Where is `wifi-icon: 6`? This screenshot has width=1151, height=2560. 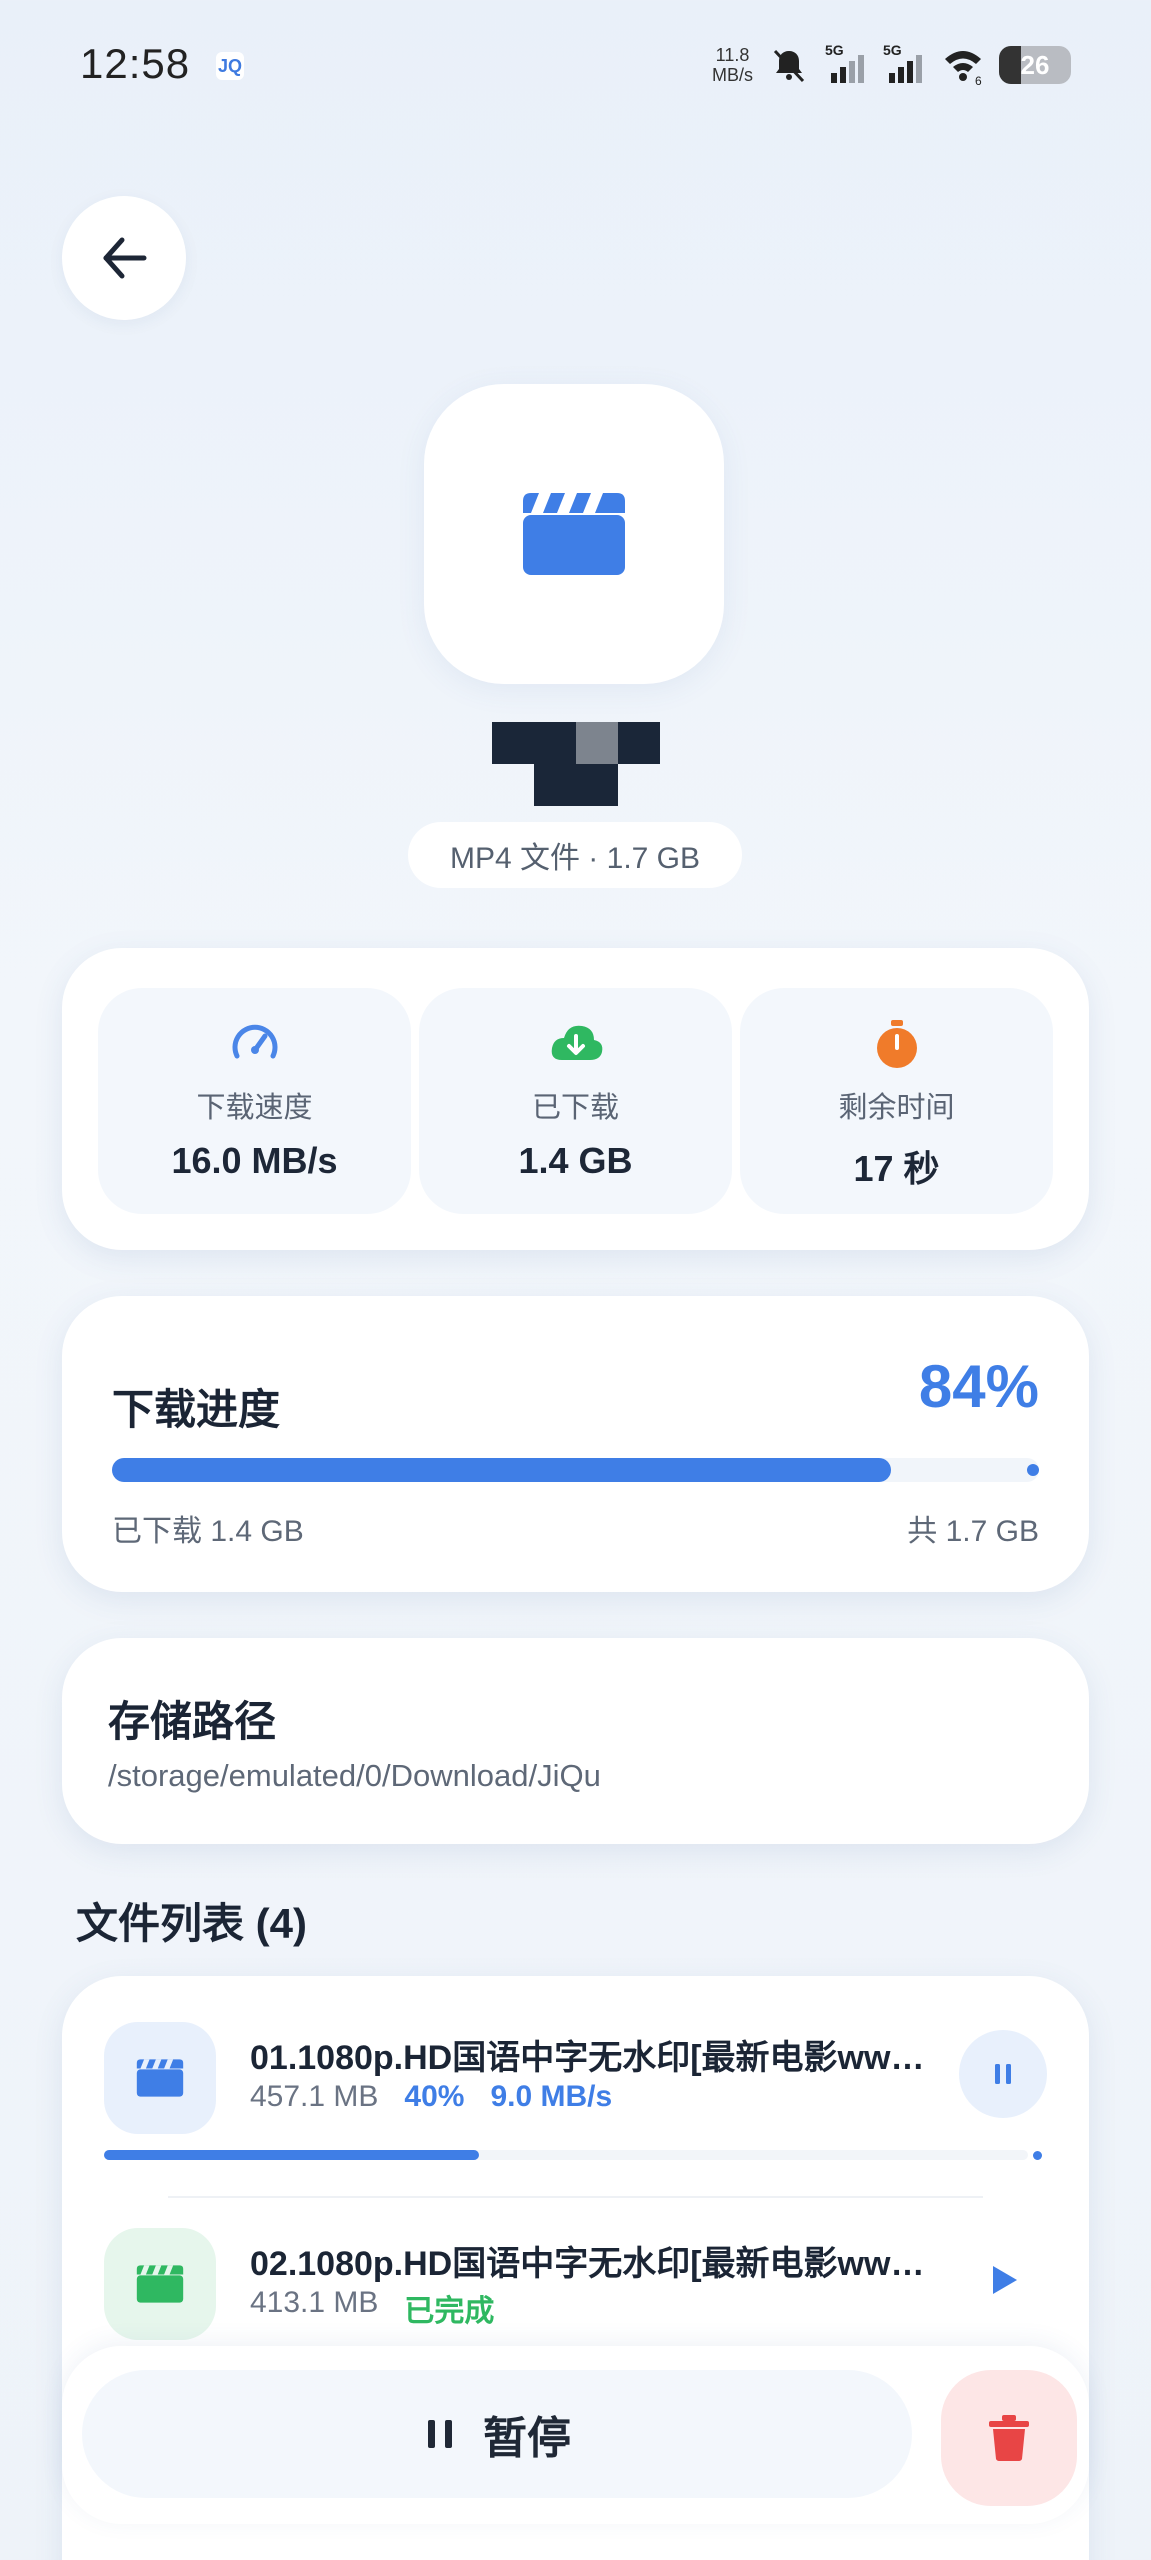 wifi-icon: 6 is located at coordinates (963, 69).